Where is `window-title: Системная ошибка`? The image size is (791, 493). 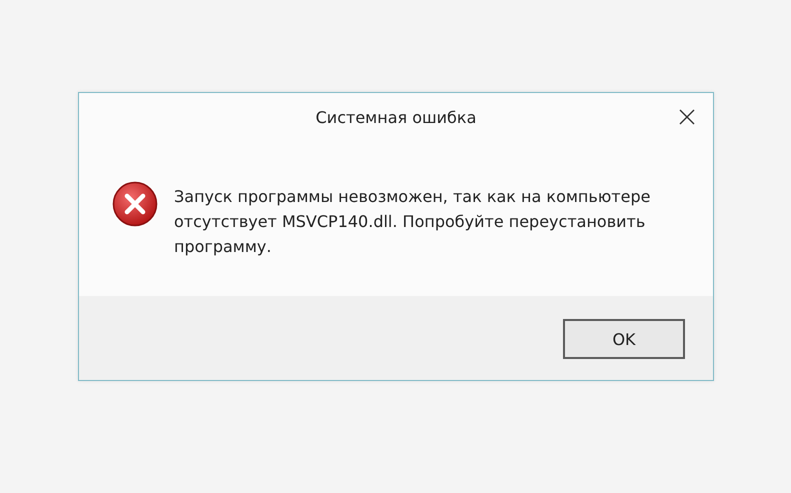 window-title: Системная ошибка is located at coordinates (396, 117).